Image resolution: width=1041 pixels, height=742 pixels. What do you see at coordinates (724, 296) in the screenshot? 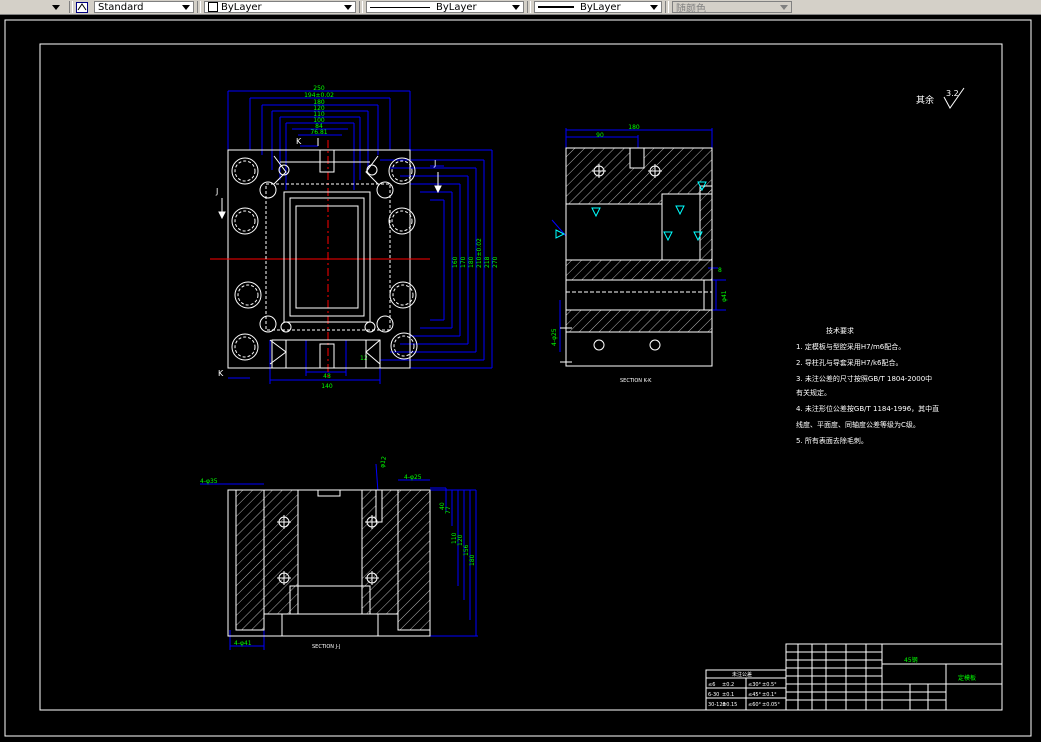
I see `svg-text: φ41` at bounding box center [724, 296].